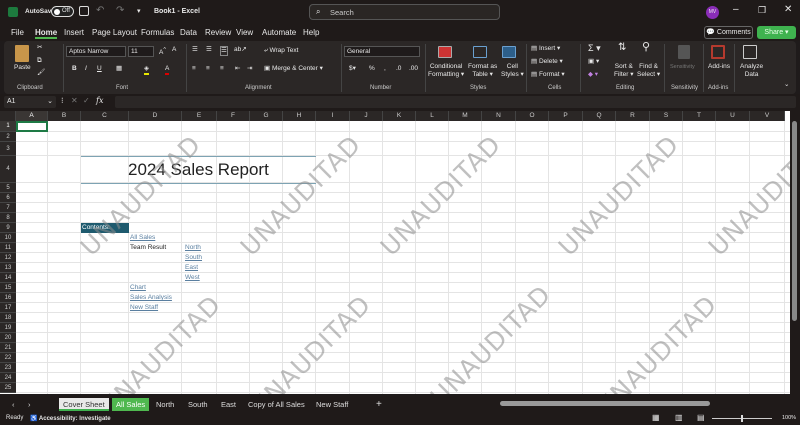  What do you see at coordinates (293, 69) in the screenshot?
I see `merge-center-button: ▣ Merge & Center ▾` at bounding box center [293, 69].